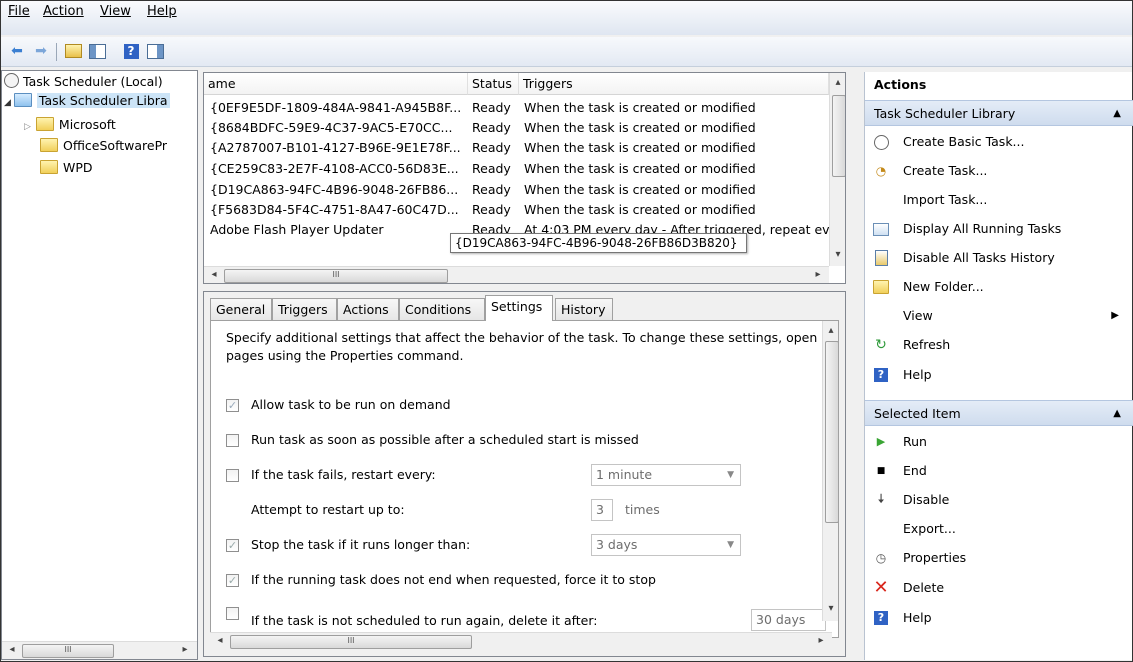  What do you see at coordinates (232, 580) in the screenshot?
I see `force-stop-checkbox: ✓` at bounding box center [232, 580].